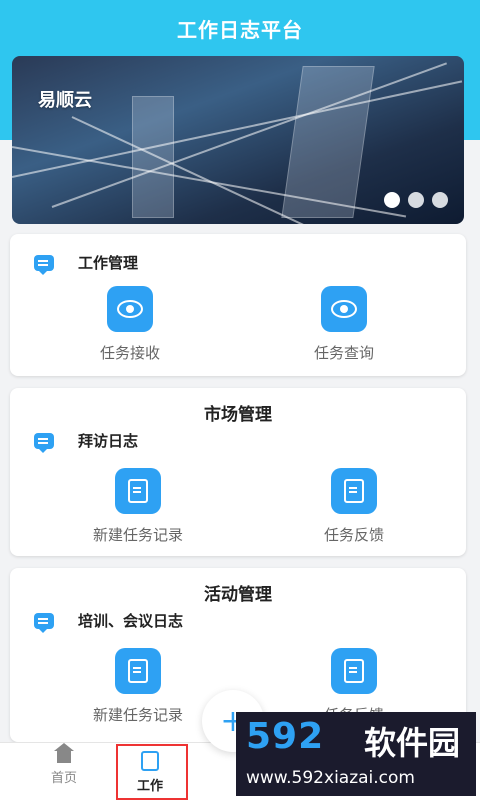 The height and width of the screenshot is (801, 480). What do you see at coordinates (343, 353) in the screenshot?
I see `action-label: 任务查询` at bounding box center [343, 353].